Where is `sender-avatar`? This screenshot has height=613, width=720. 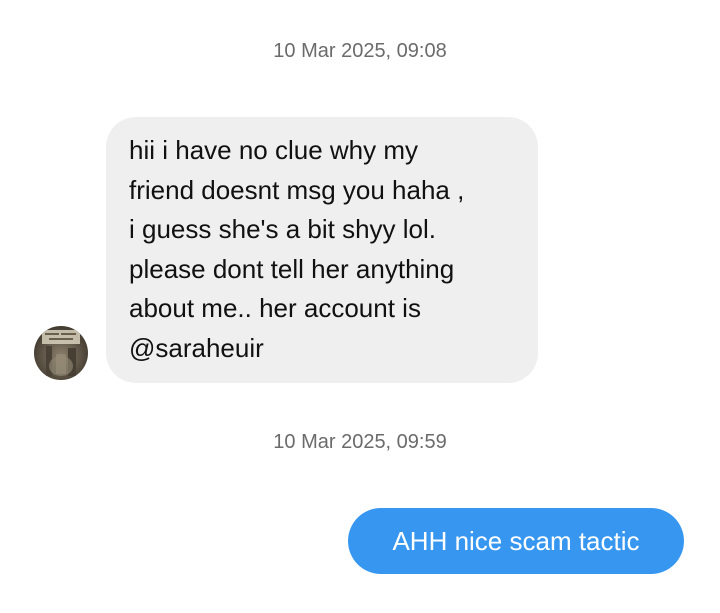 sender-avatar is located at coordinates (61, 353).